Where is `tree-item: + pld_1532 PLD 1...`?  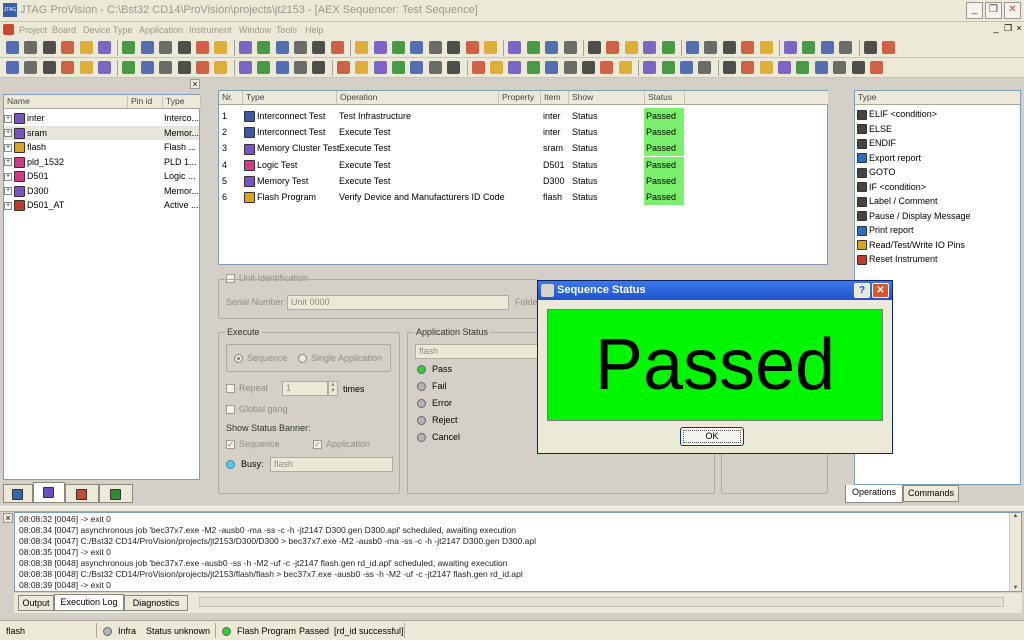
tree-item: + pld_1532 PLD 1... is located at coordinates (101, 162).